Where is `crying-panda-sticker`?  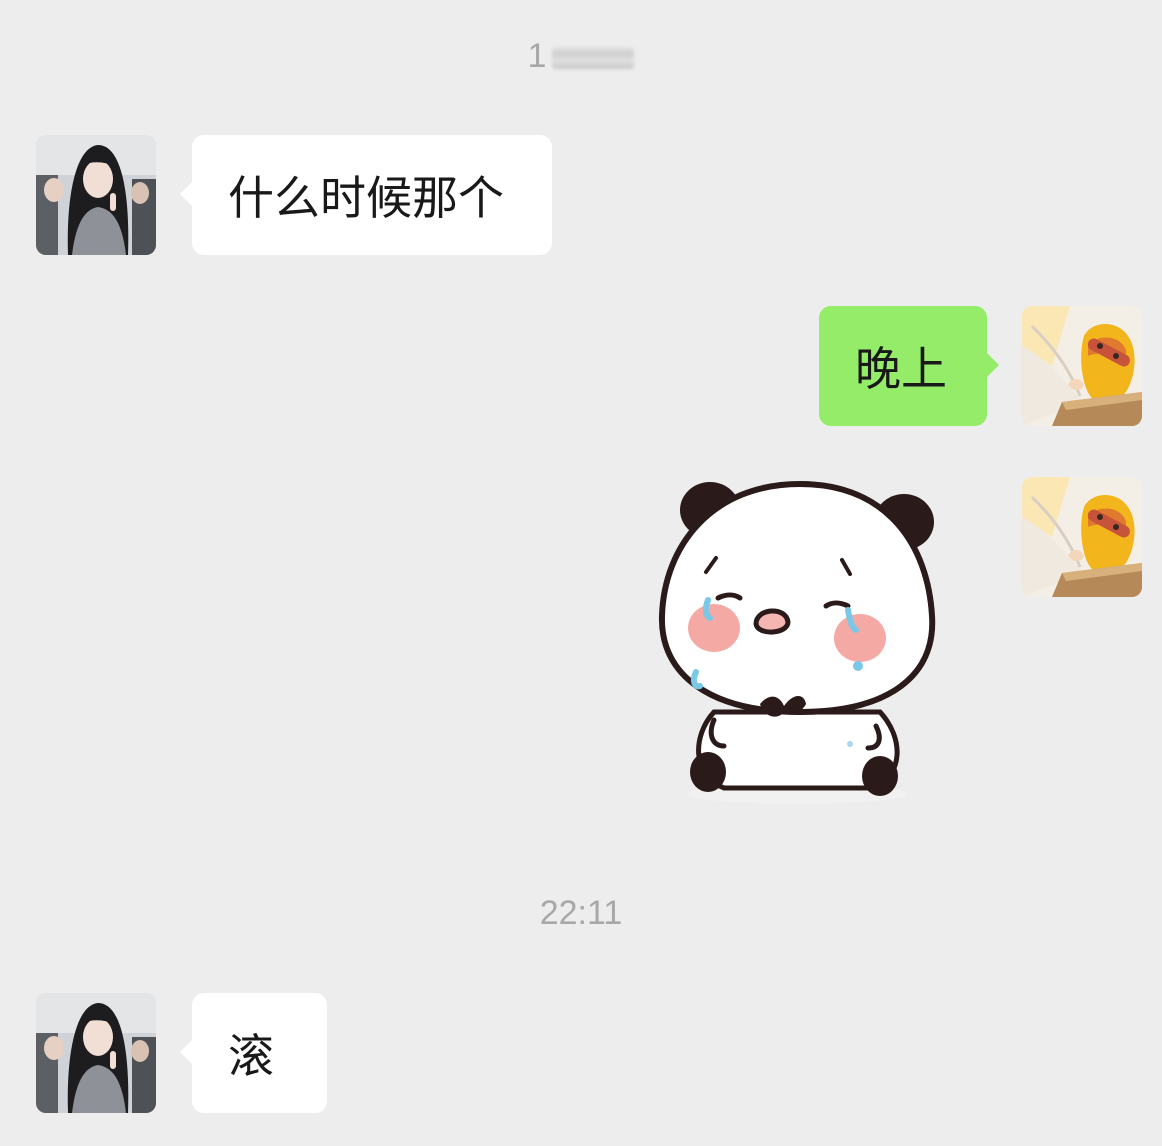 crying-panda-sticker is located at coordinates (797, 644).